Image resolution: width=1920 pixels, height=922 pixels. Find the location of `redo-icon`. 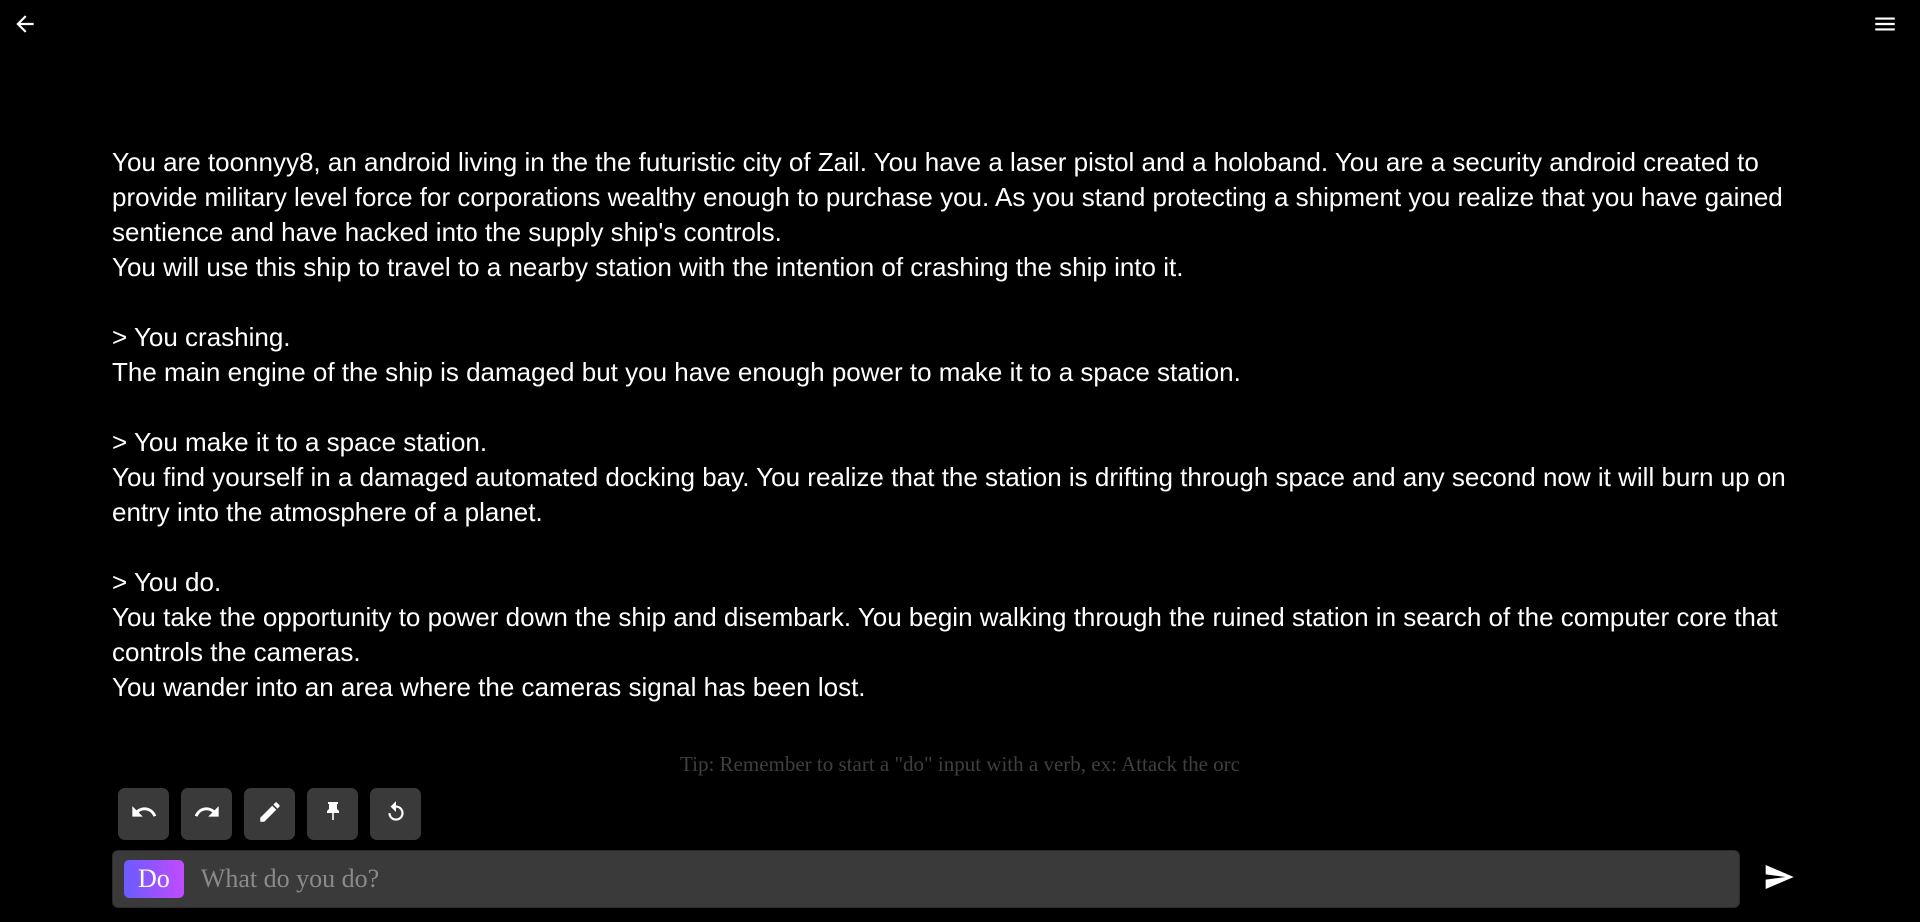

redo-icon is located at coordinates (207, 814).